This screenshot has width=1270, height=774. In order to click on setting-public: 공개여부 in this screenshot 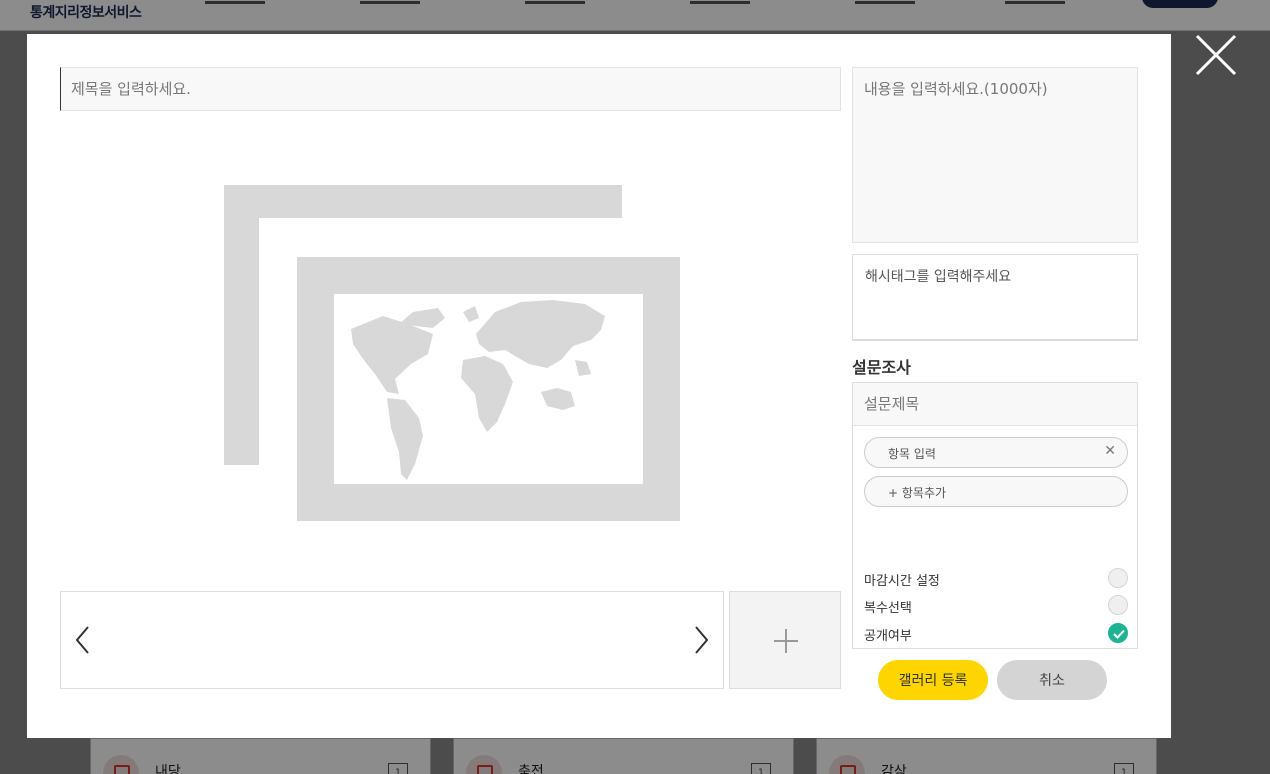, I will do `click(996, 633)`.